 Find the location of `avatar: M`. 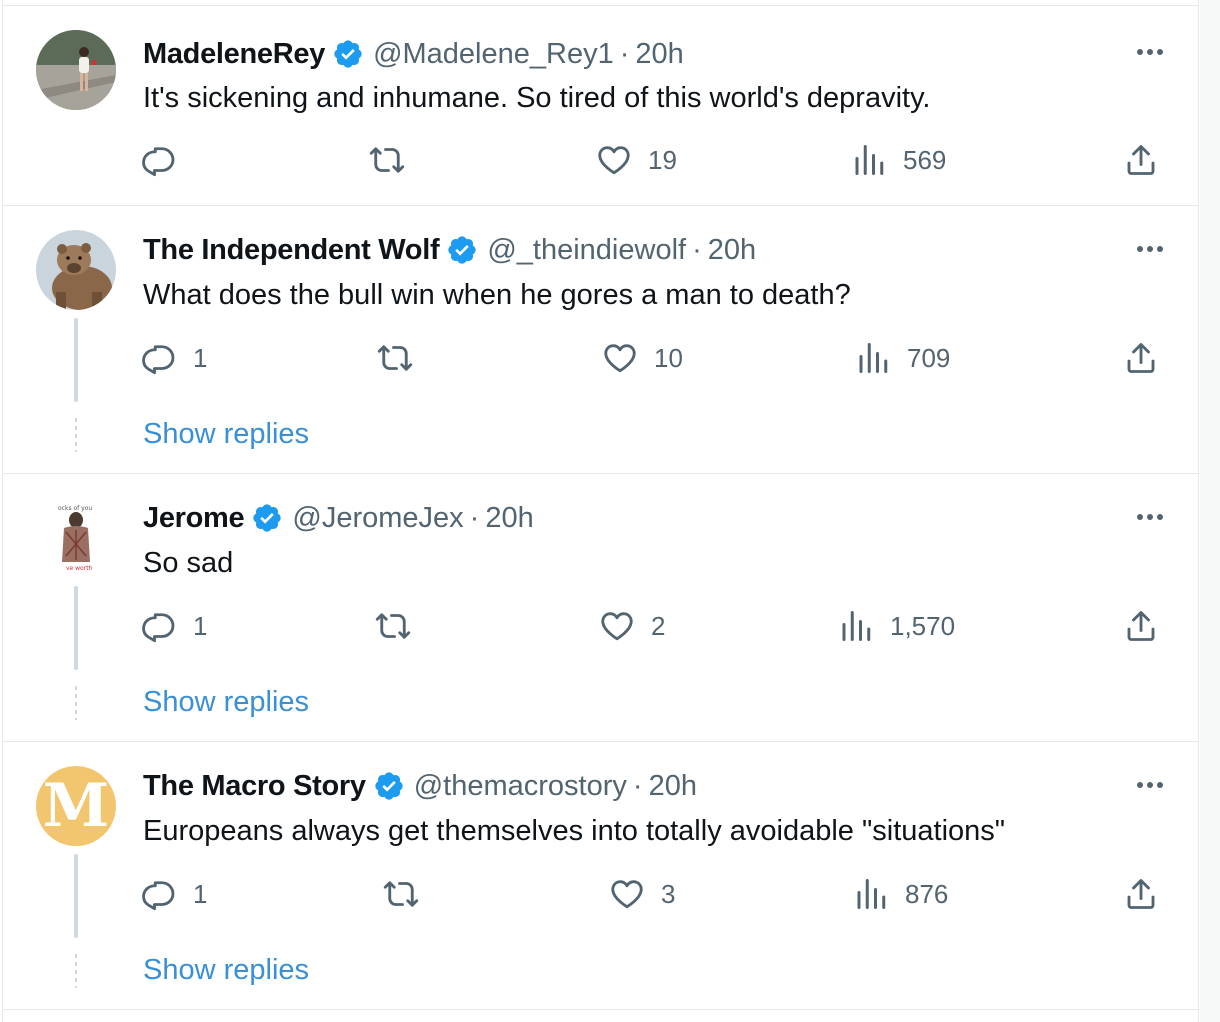

avatar: M is located at coordinates (76, 806).